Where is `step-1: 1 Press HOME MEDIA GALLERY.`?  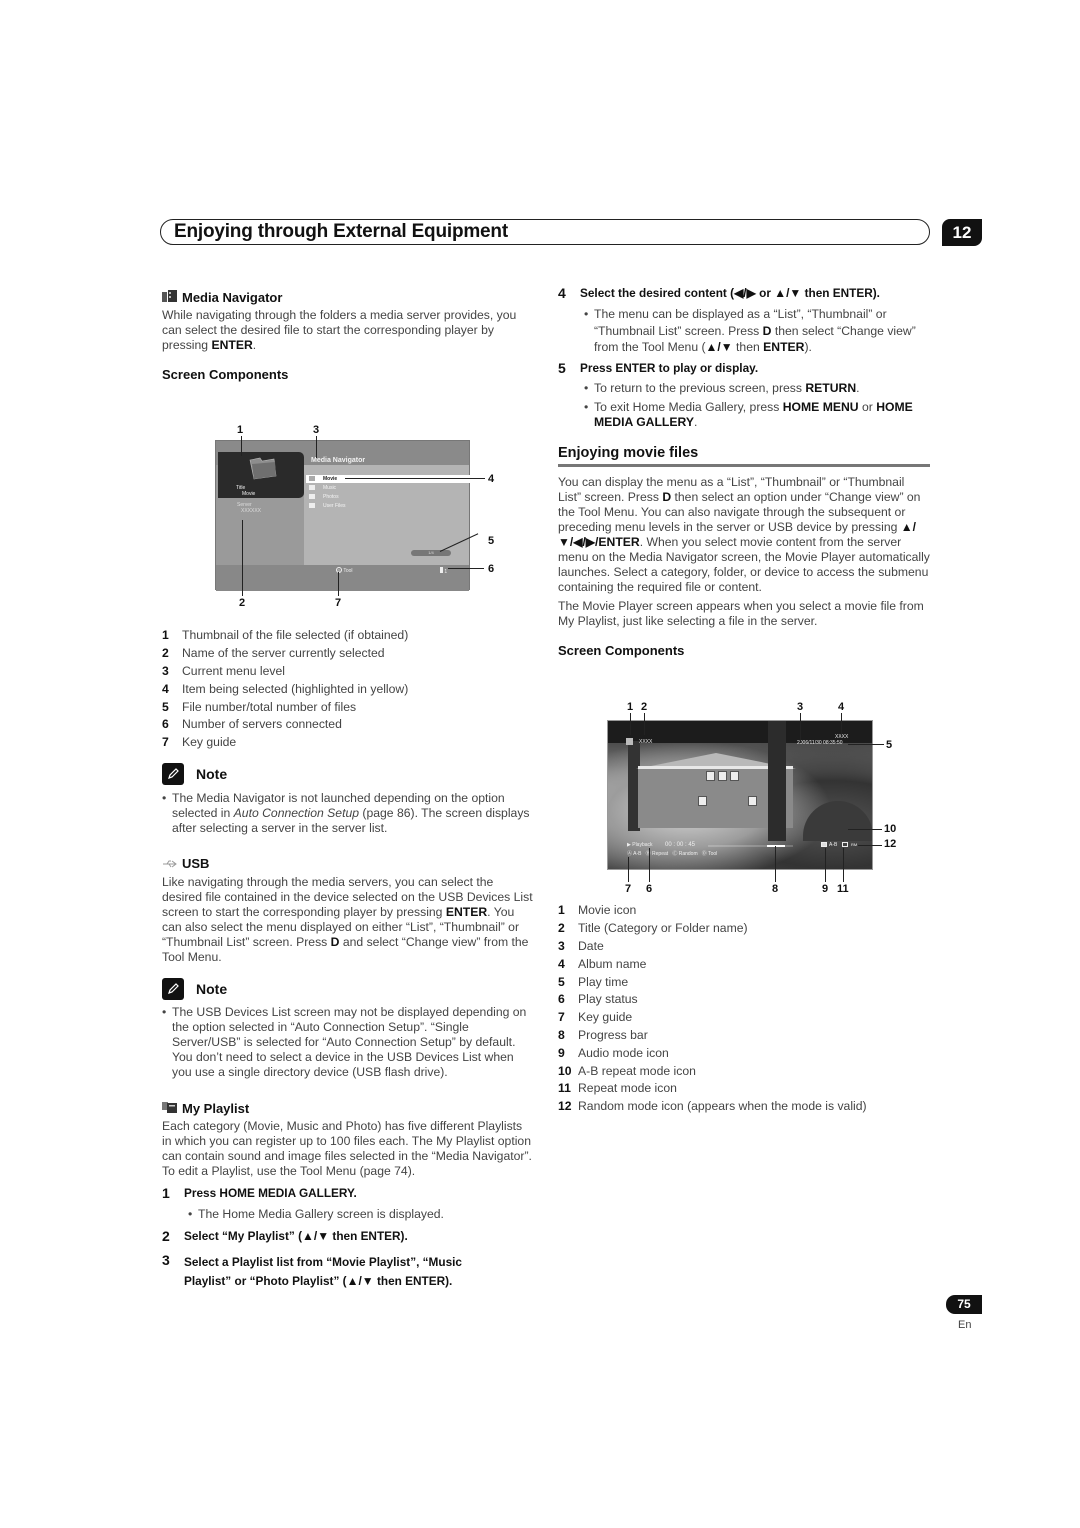
step-1: 1 Press HOME MEDIA GALLERY. is located at coordinates (259, 1193).